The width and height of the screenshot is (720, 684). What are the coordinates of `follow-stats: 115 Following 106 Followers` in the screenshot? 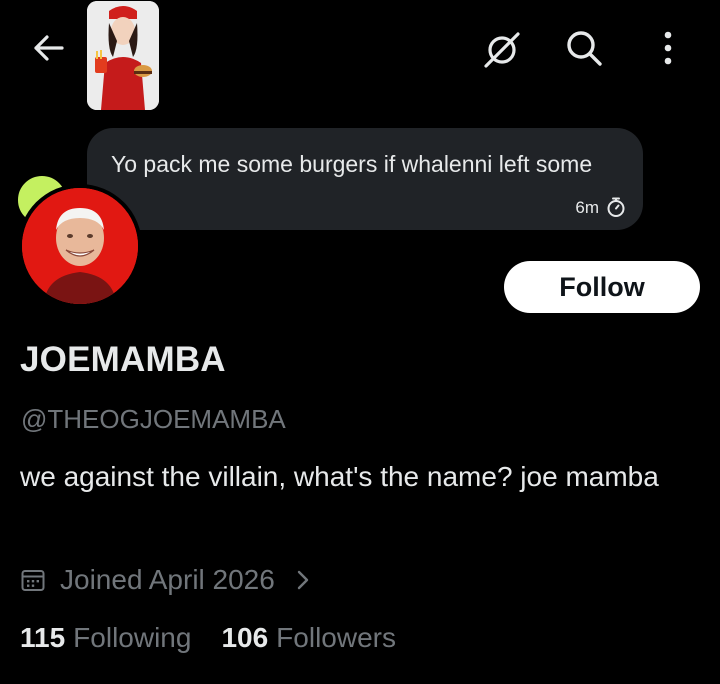 It's located at (223, 638).